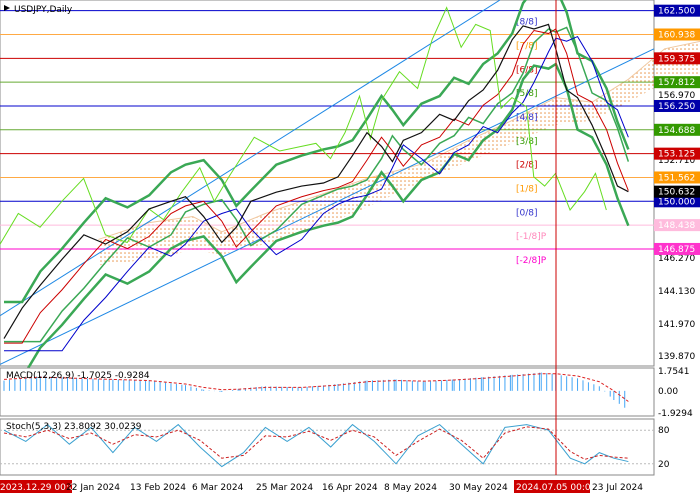 The width and height of the screenshot is (700, 500). What do you see at coordinates (664, 465) in the screenshot?
I see `stoch-tick-label: 20` at bounding box center [664, 465].